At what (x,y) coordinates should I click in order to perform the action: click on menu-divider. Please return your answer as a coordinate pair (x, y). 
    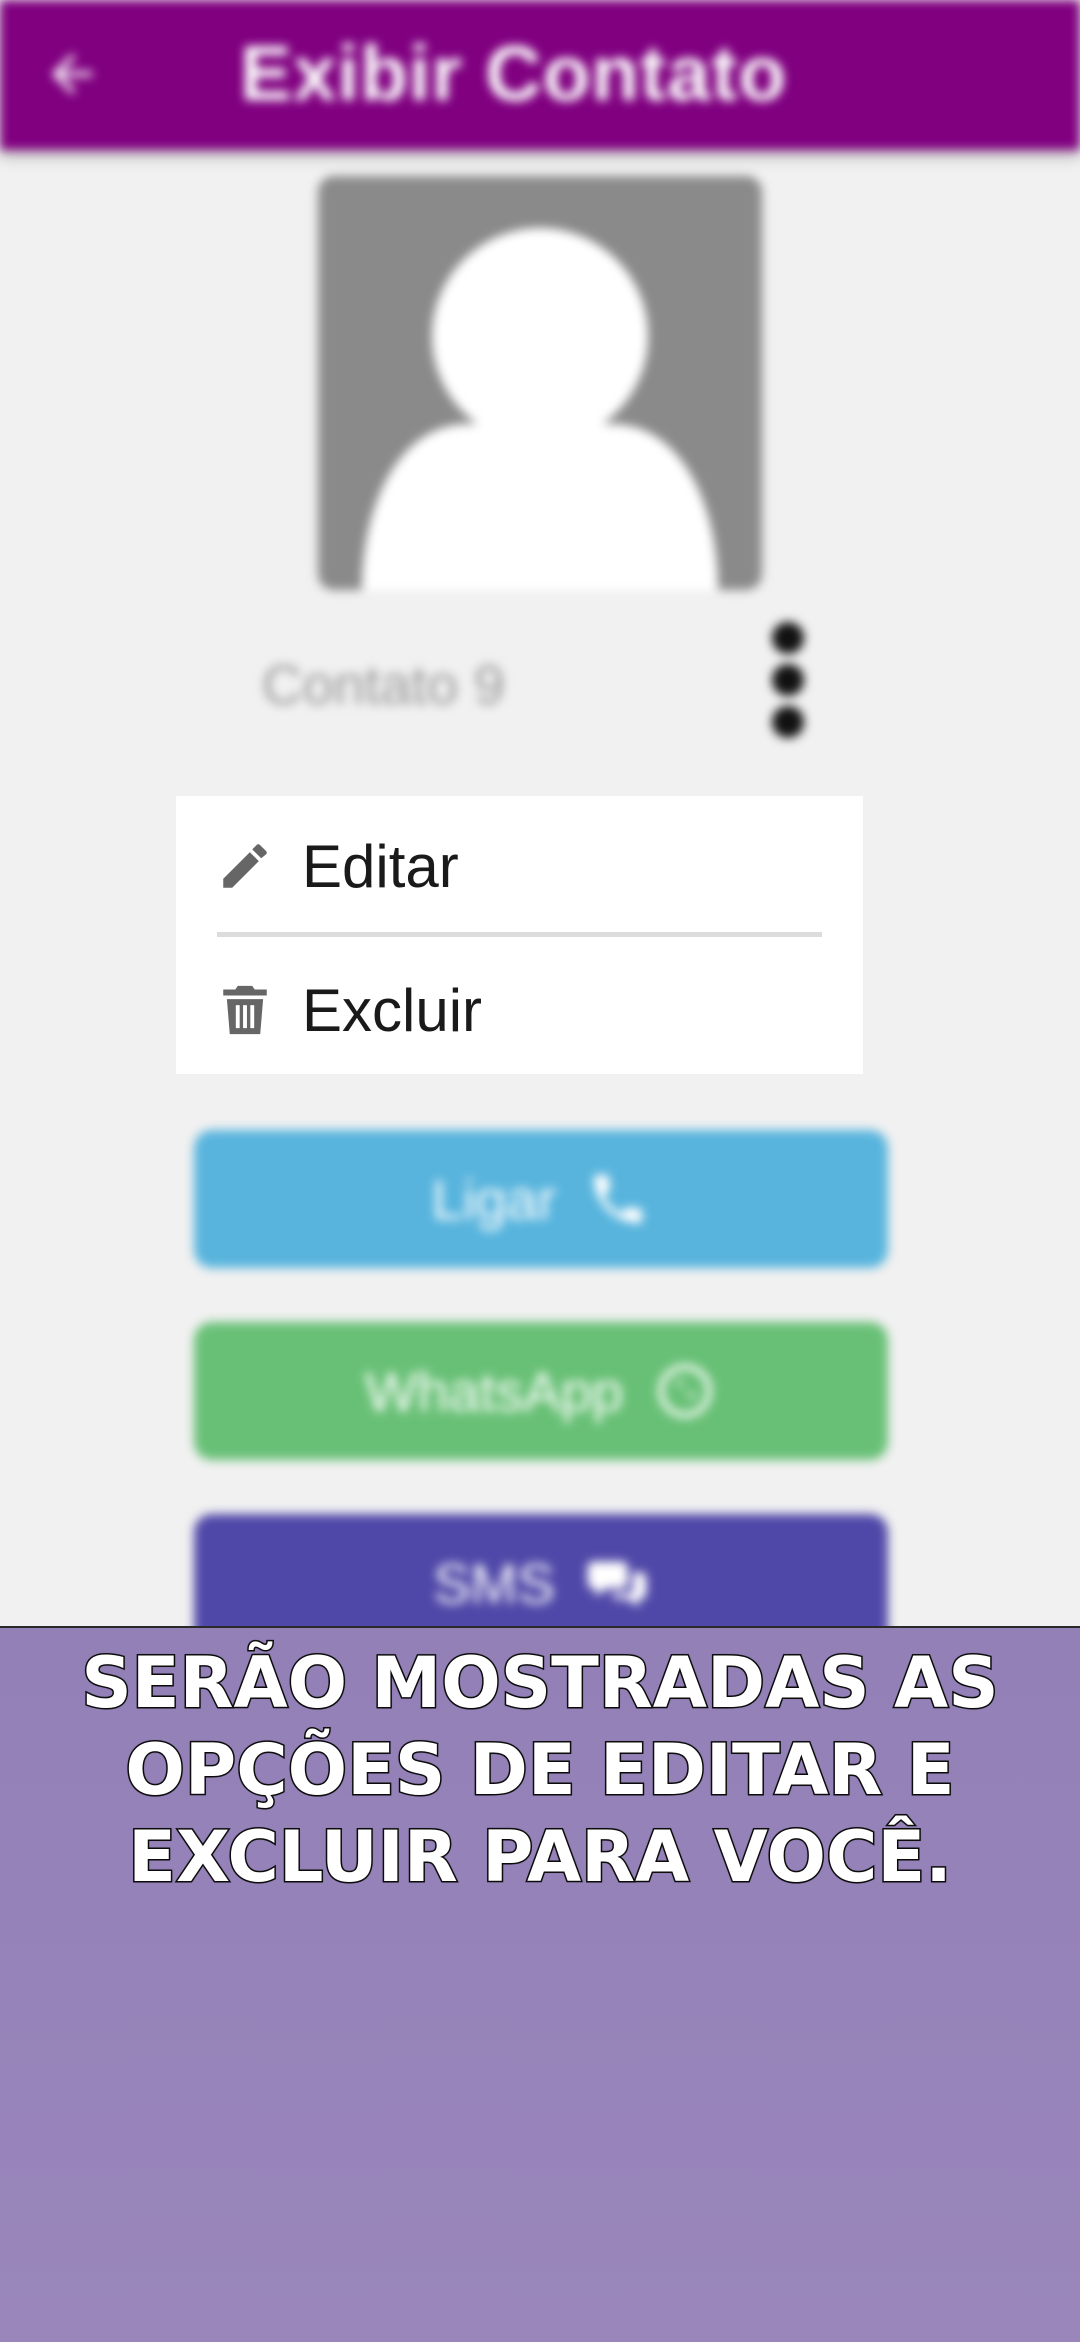
    Looking at the image, I should click on (519, 934).